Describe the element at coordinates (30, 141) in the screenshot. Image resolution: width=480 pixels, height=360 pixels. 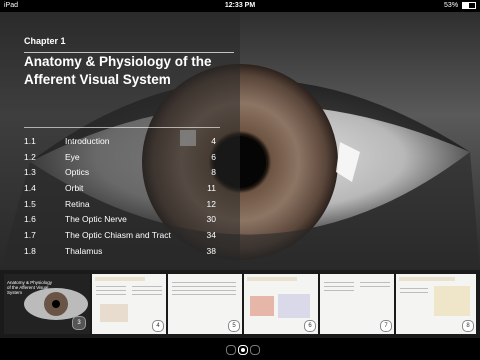
I see `toc-item-number: 1.1` at that location.